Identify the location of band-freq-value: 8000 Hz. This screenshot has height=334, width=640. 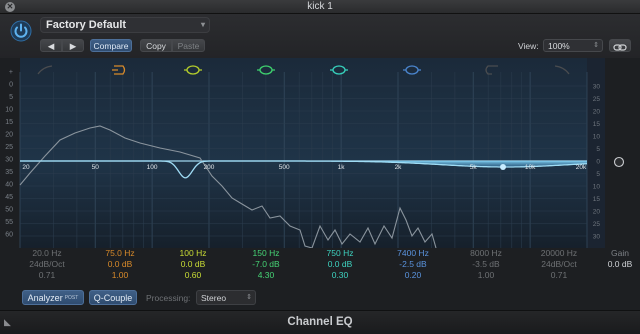
(486, 253).